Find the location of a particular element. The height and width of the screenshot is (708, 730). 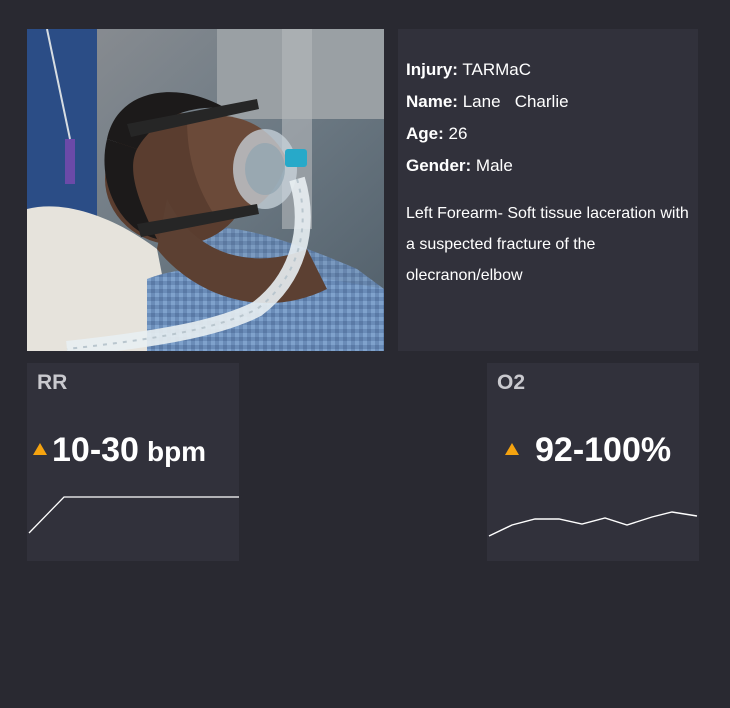

injury-line: Injury: TARMaC is located at coordinates (548, 70).